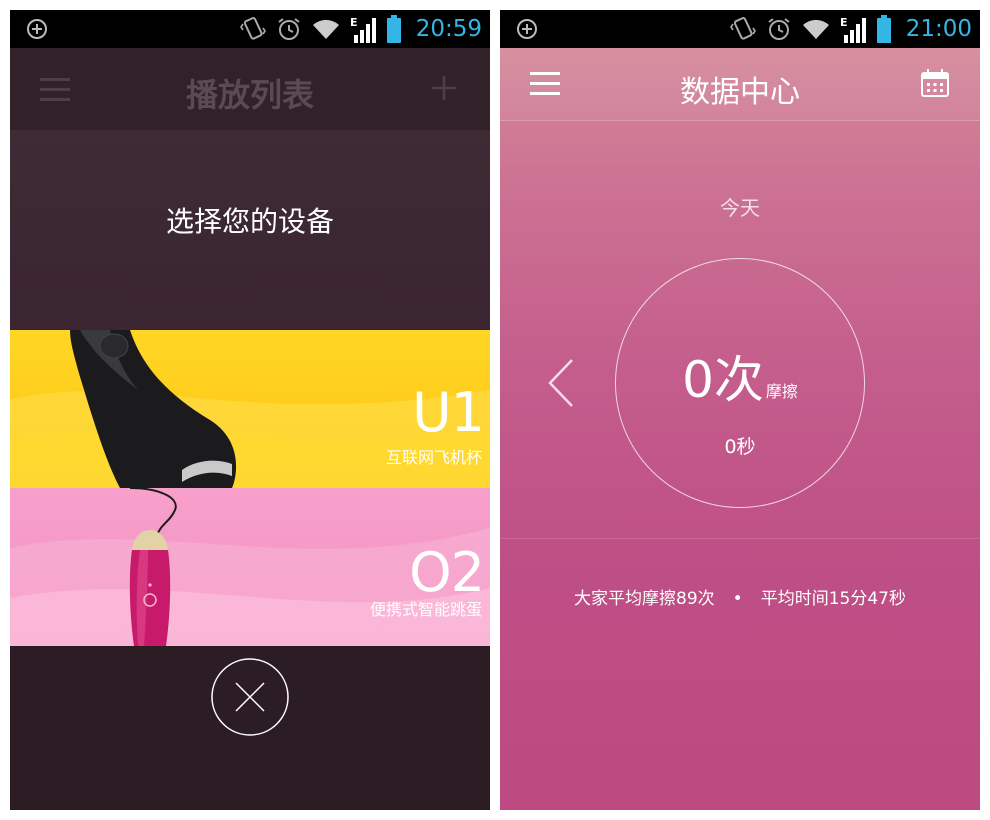 The image size is (990, 820). I want to click on average-count: 大家平均摩擦89次, so click(644, 599).